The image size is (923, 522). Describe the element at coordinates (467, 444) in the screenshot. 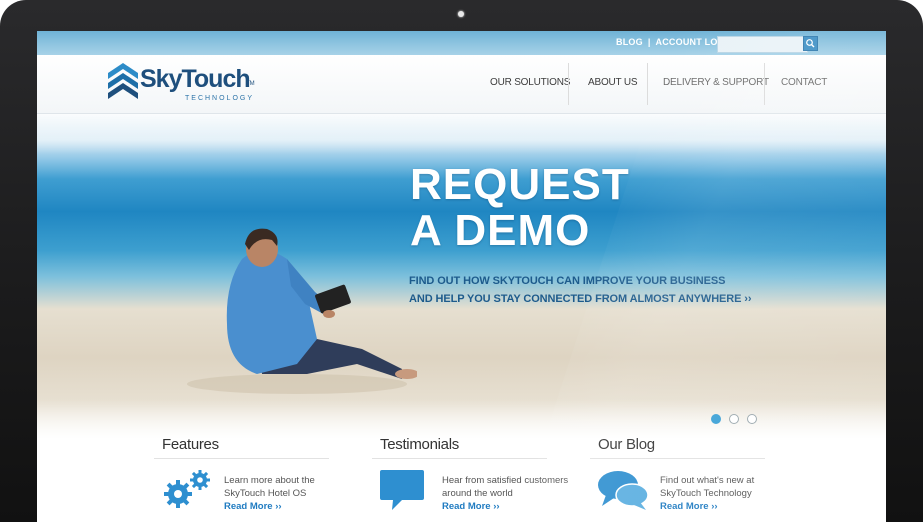

I see `testimonials-heading: Testimonials` at that location.